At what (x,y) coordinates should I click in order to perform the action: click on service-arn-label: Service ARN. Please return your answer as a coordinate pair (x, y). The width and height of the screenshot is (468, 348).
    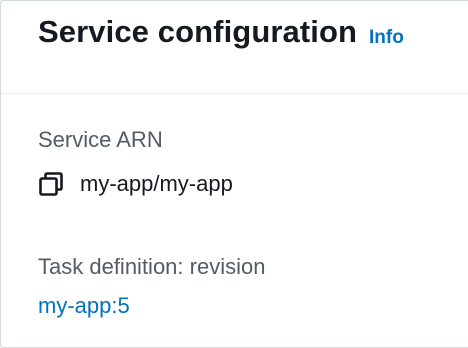
    Looking at the image, I should click on (100, 139).